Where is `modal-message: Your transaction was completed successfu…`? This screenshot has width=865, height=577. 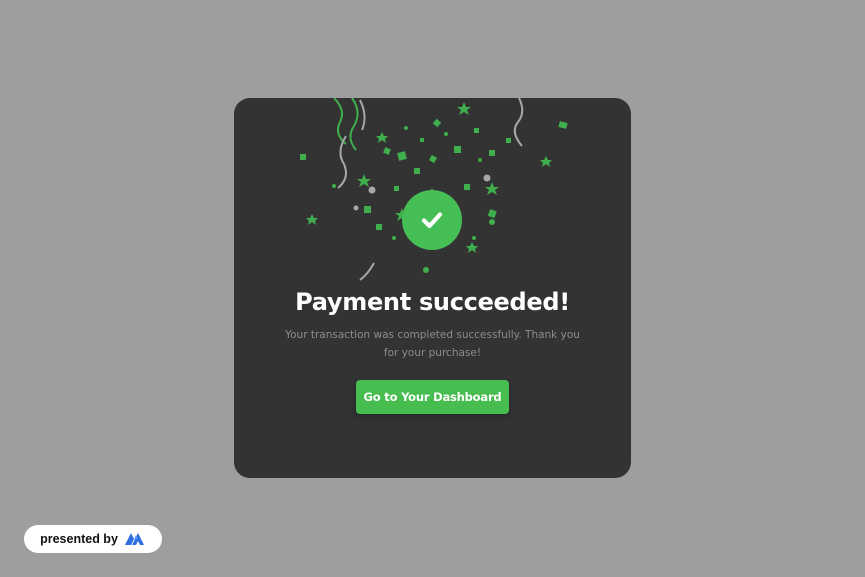
modal-message: Your transaction was completed successfu… is located at coordinates (432, 344).